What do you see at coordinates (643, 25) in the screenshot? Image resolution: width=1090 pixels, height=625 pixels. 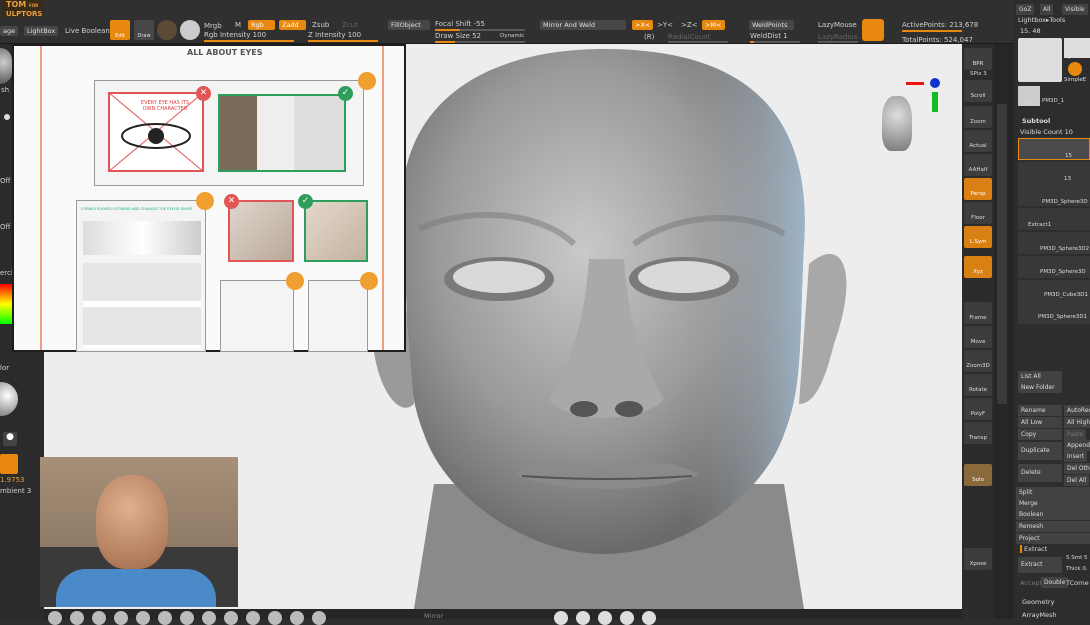 I see `x-axis-button: >X<` at bounding box center [643, 25].